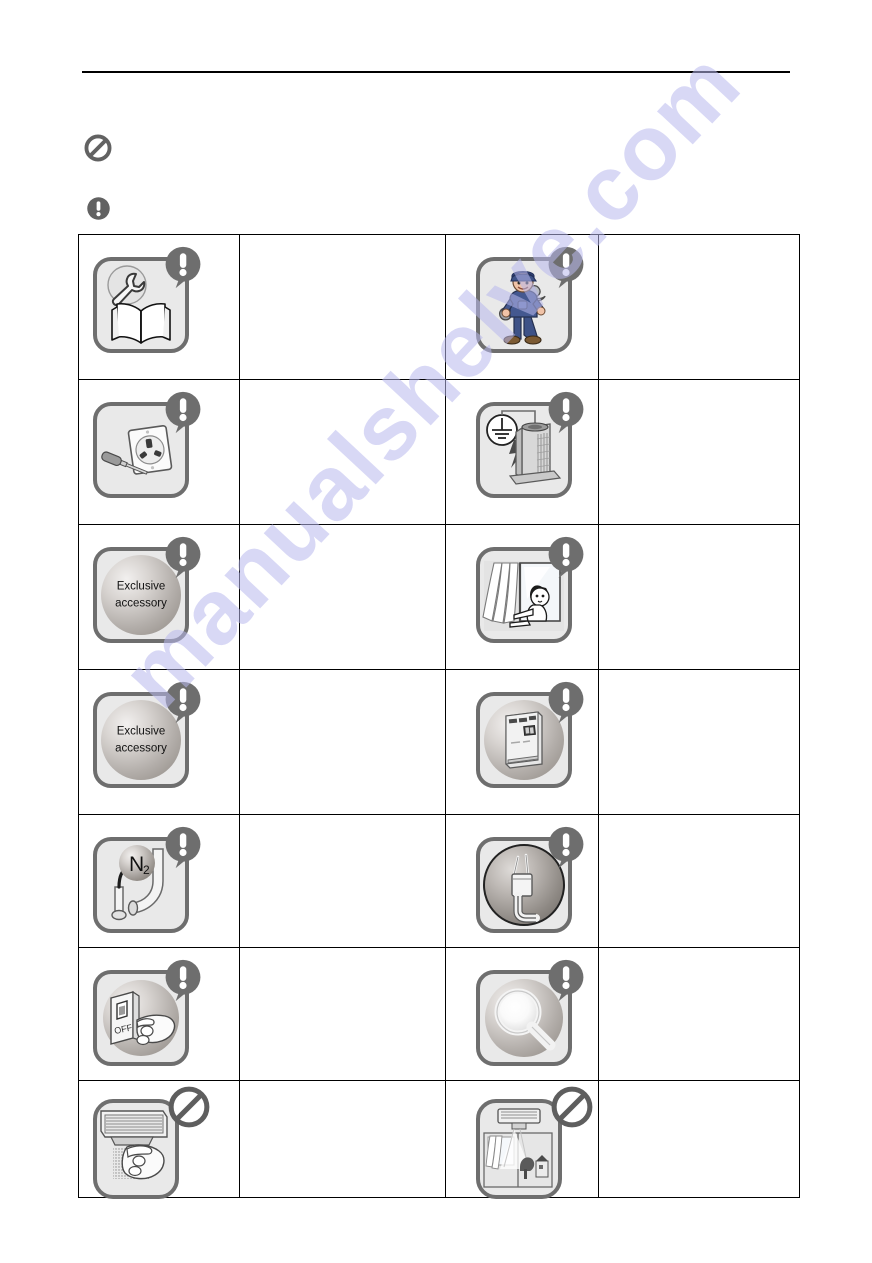 Image resolution: width=872 pixels, height=1263 pixels. What do you see at coordinates (530, 882) in the screenshot?
I see `pipe-connection-icon` at bounding box center [530, 882].